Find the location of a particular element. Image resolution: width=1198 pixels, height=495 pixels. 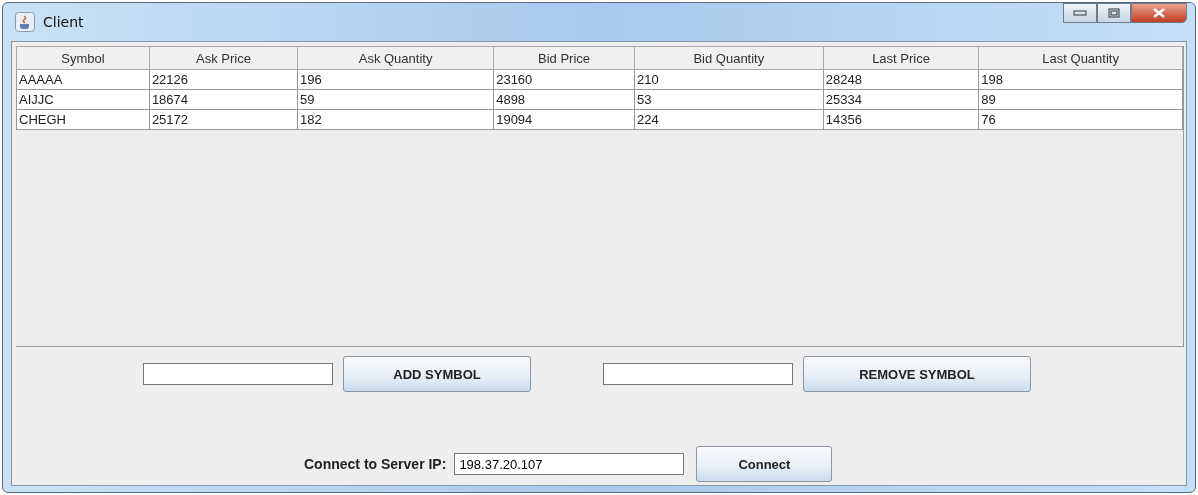

server-ip-label: Connect to Server IP: is located at coordinates (375, 464).